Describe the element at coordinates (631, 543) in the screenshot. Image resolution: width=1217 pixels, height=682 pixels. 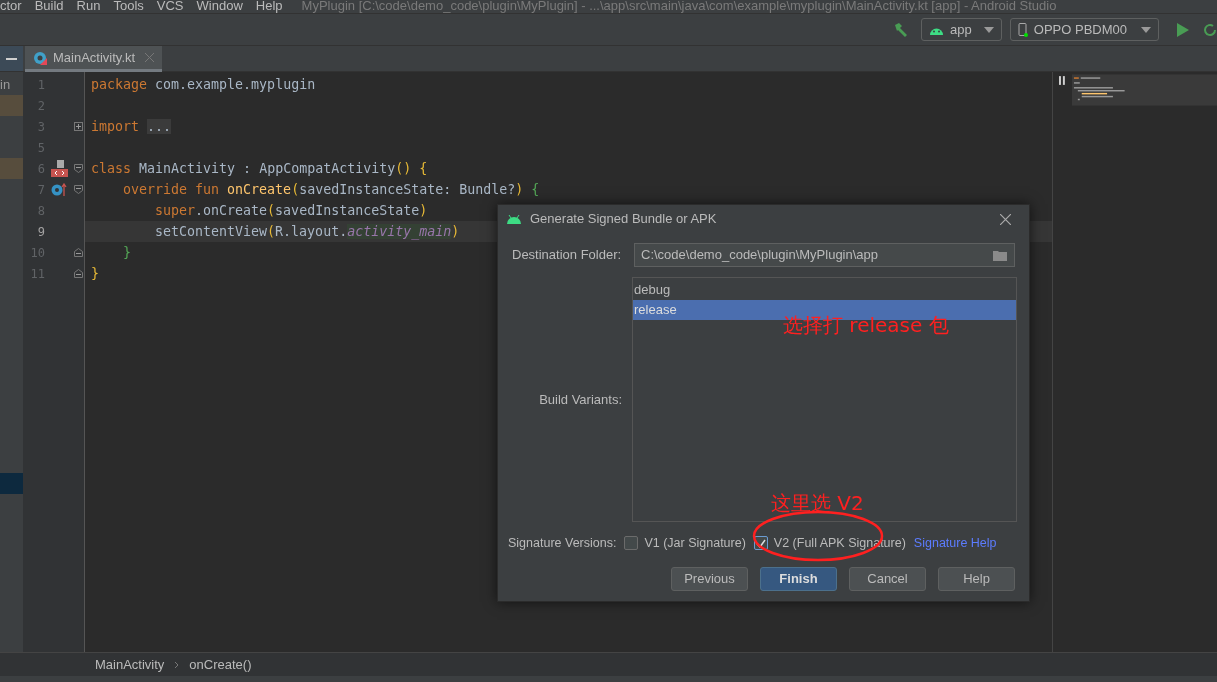
I see `checkbox` at that location.